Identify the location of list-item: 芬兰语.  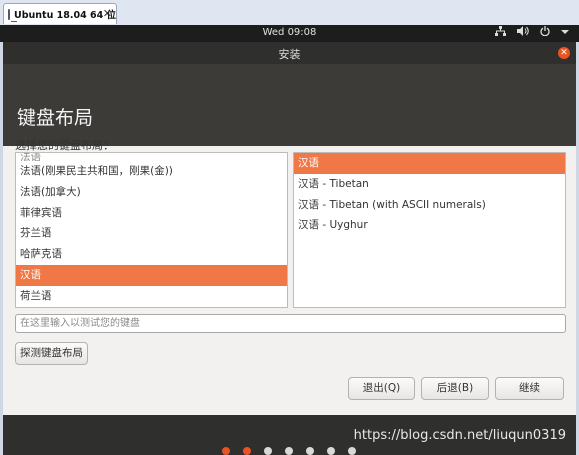
(151, 233).